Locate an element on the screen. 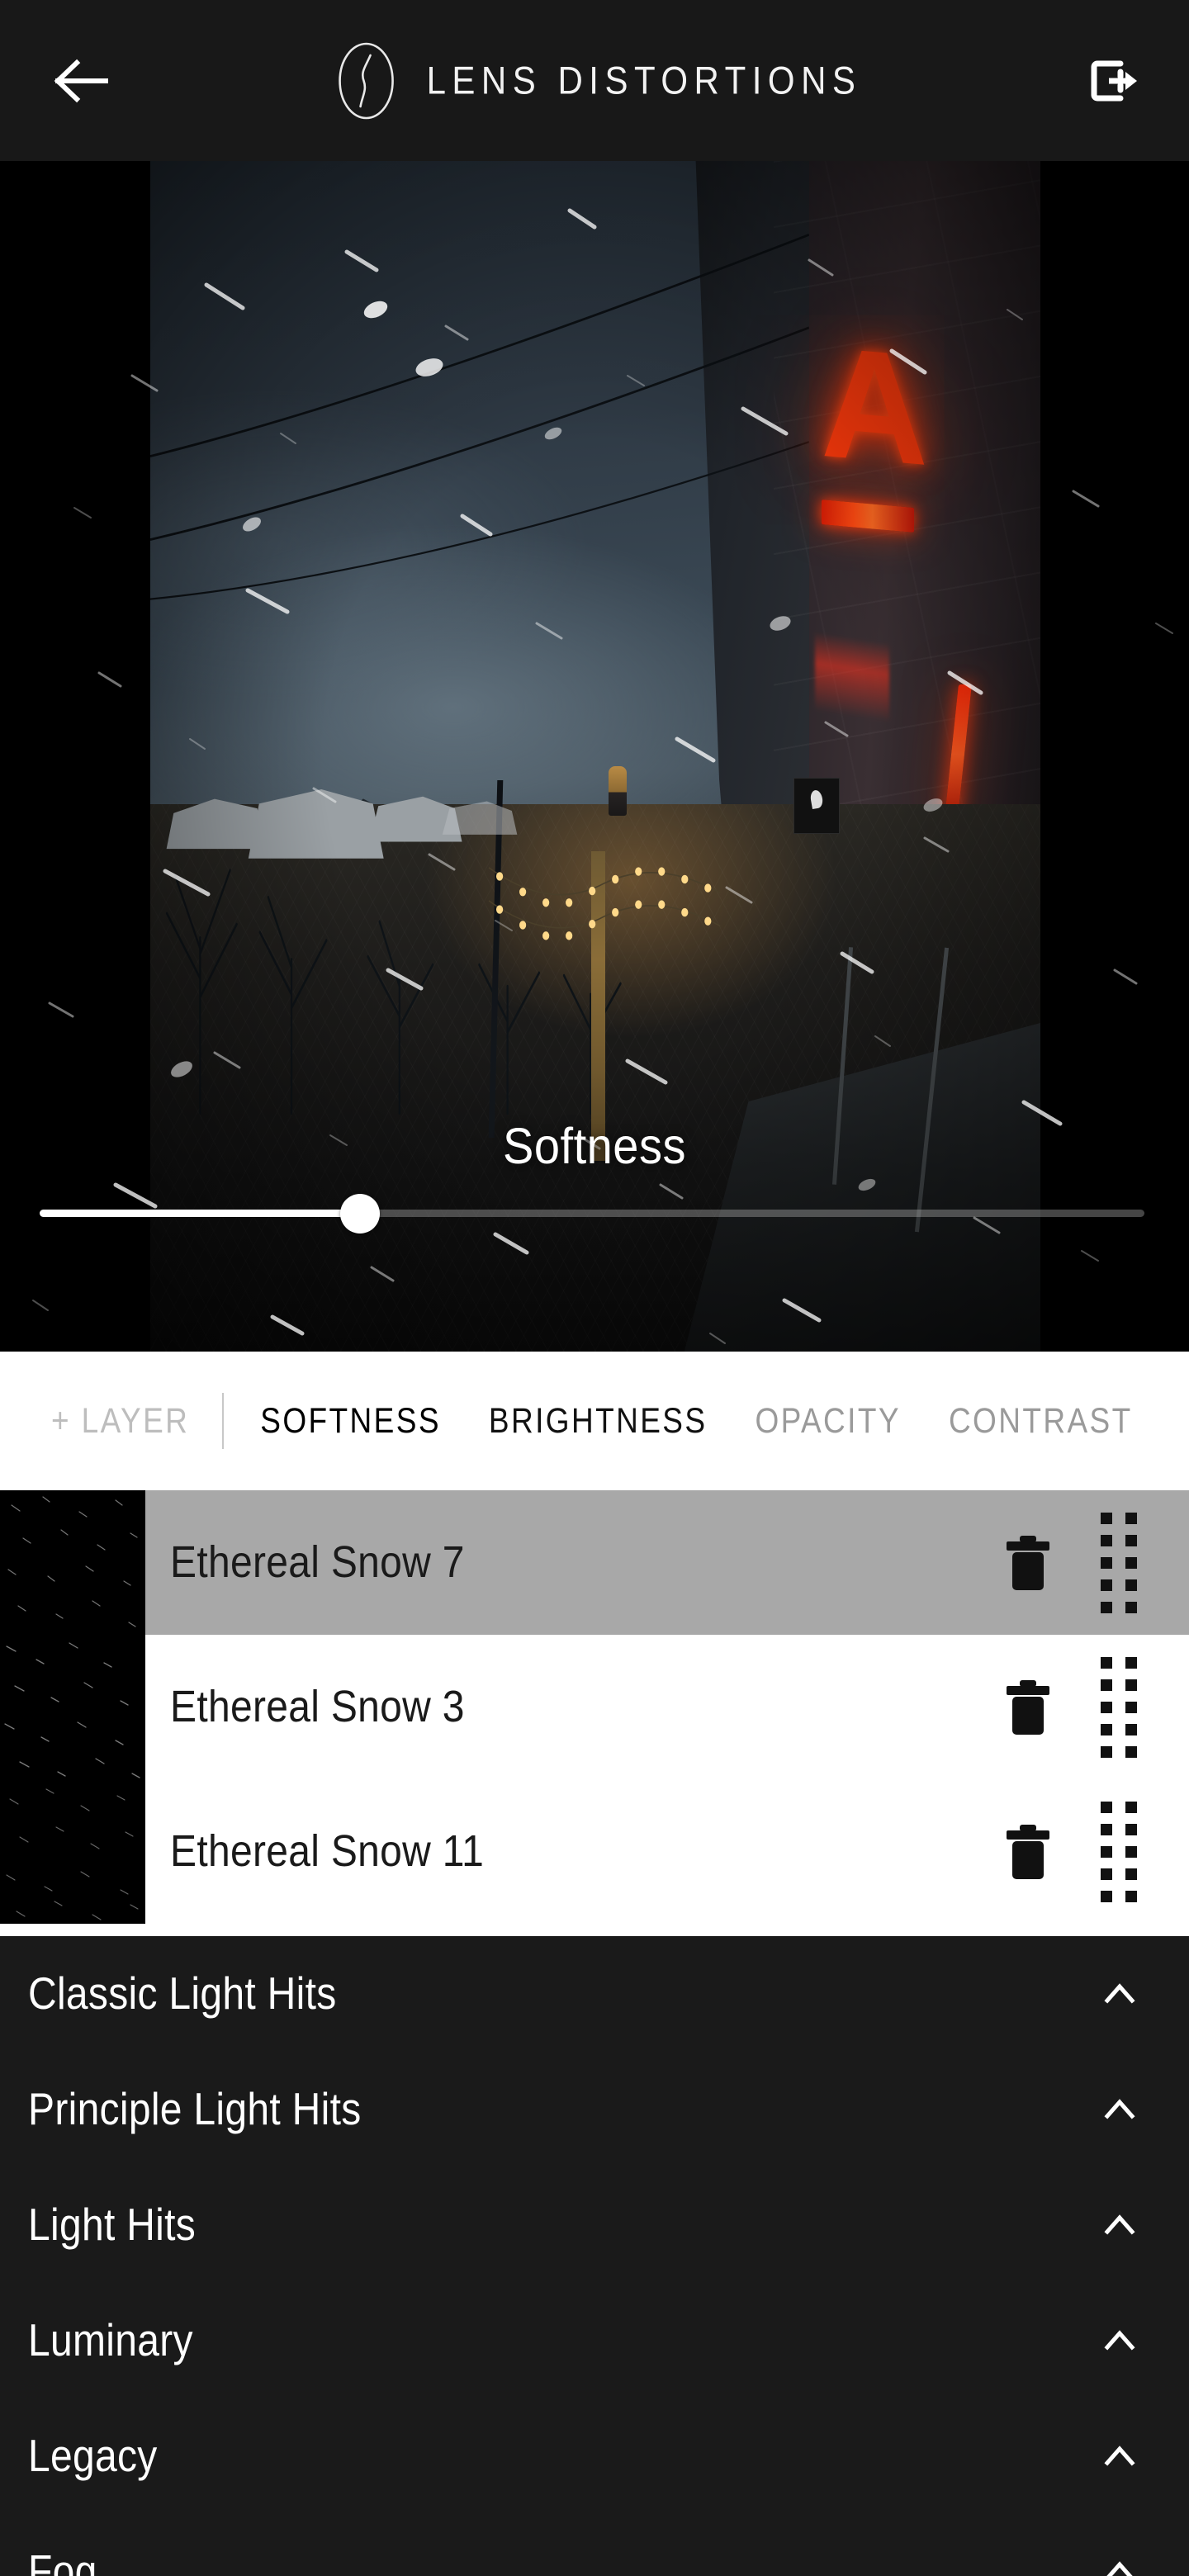 The width and height of the screenshot is (1189, 2576). brand-lockup: LENS DISTORTIONS is located at coordinates (595, 81).